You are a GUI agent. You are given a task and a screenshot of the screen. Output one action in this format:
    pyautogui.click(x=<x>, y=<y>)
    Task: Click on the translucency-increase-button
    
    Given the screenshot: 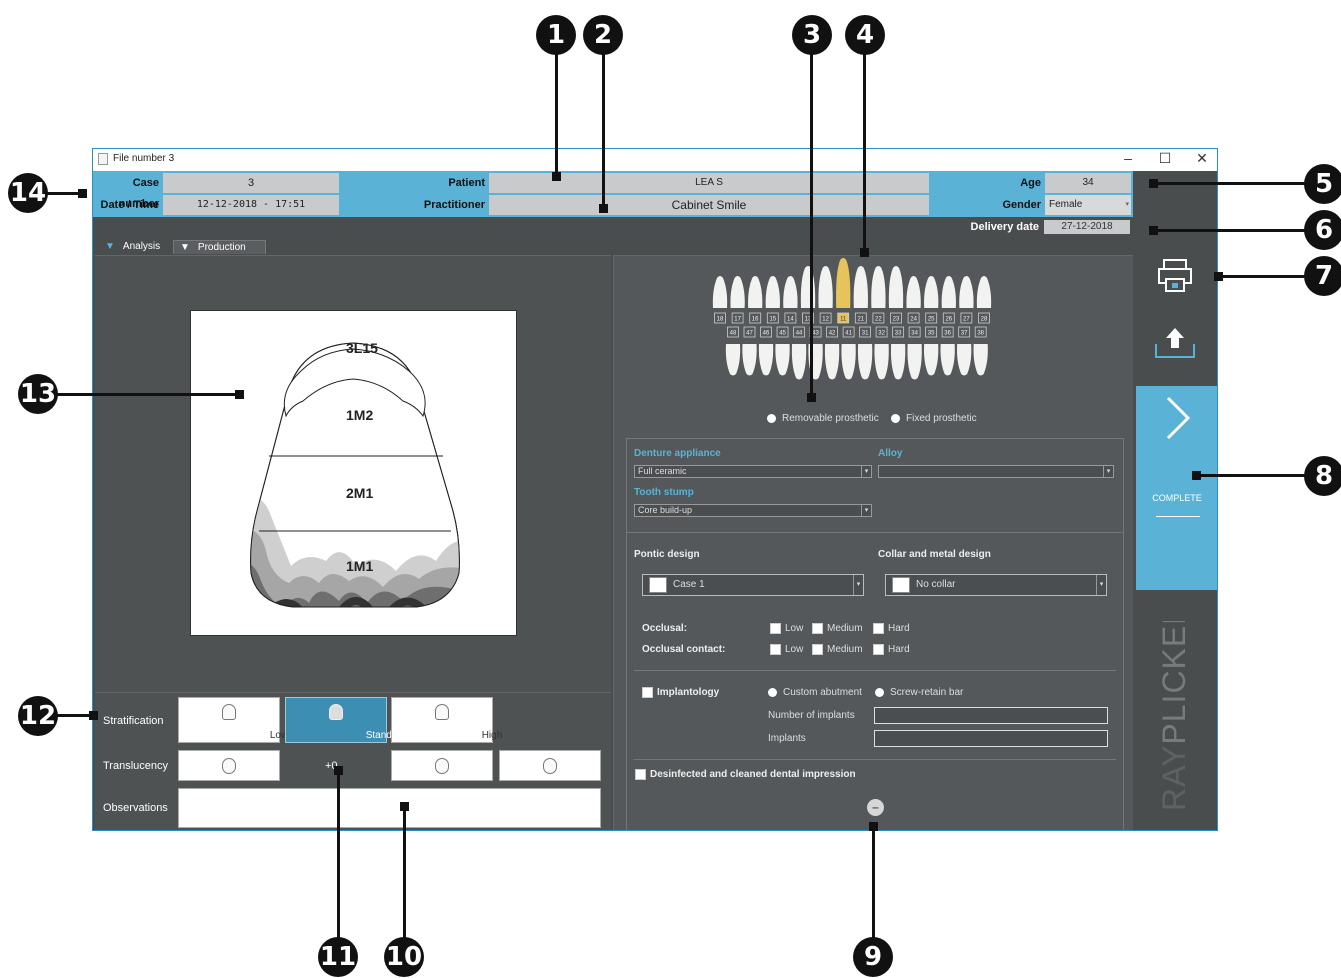 What is the action you would take?
    pyautogui.click(x=442, y=765)
    